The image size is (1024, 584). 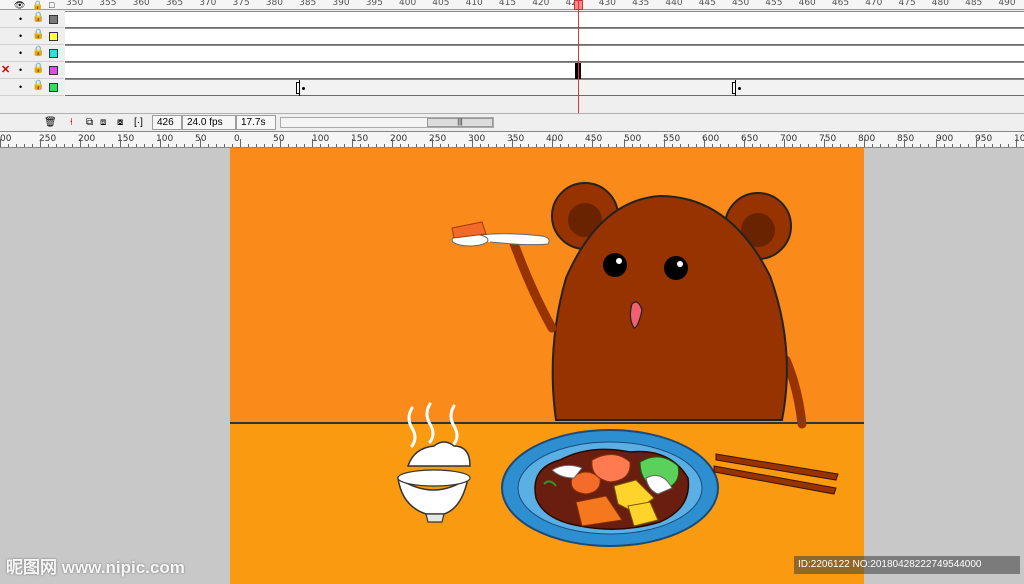 What do you see at coordinates (141, 4) in the screenshot?
I see `frame-number: 360` at bounding box center [141, 4].